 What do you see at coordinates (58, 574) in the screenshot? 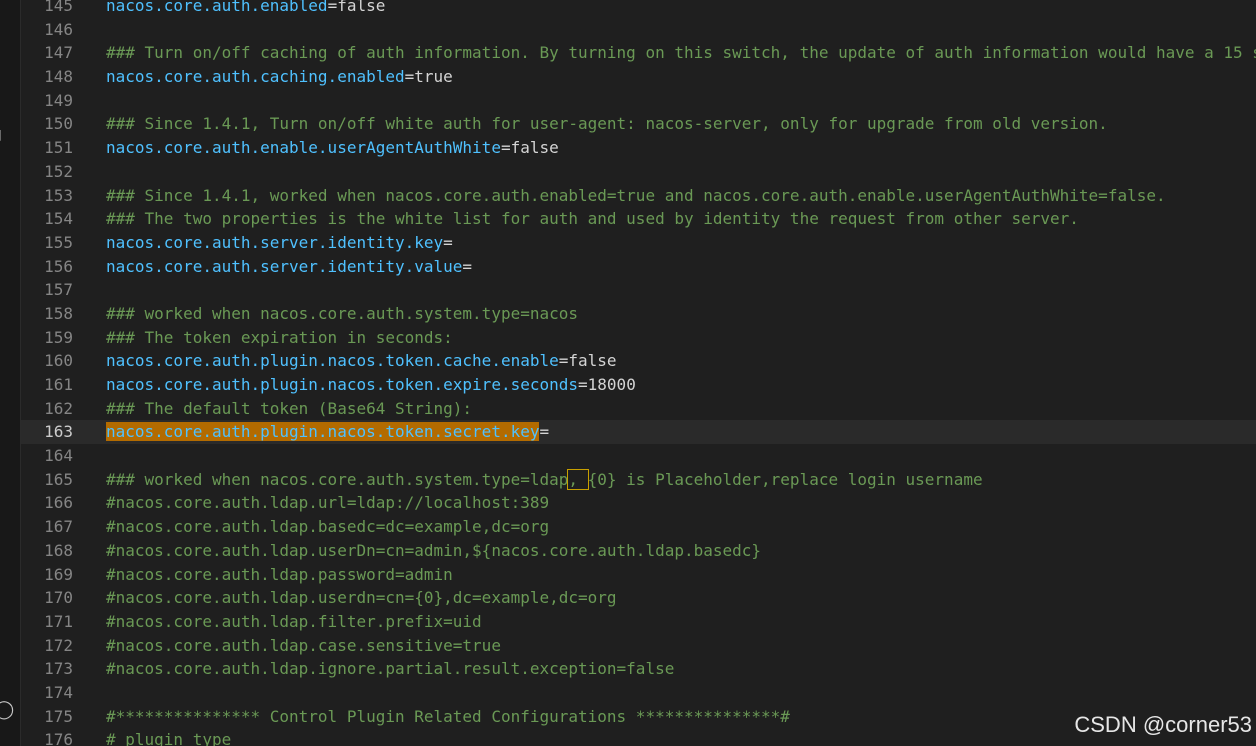
I see `line-number: 169` at bounding box center [58, 574].